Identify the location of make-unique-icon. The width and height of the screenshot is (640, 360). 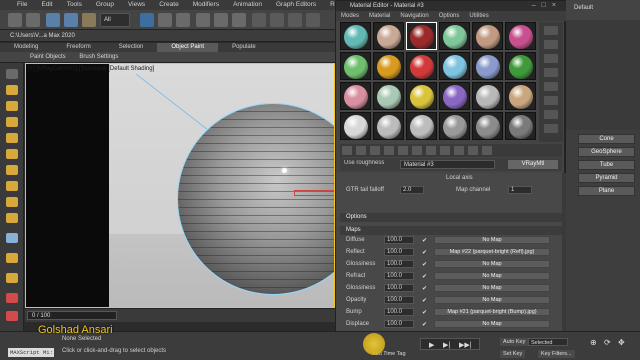
(403, 150).